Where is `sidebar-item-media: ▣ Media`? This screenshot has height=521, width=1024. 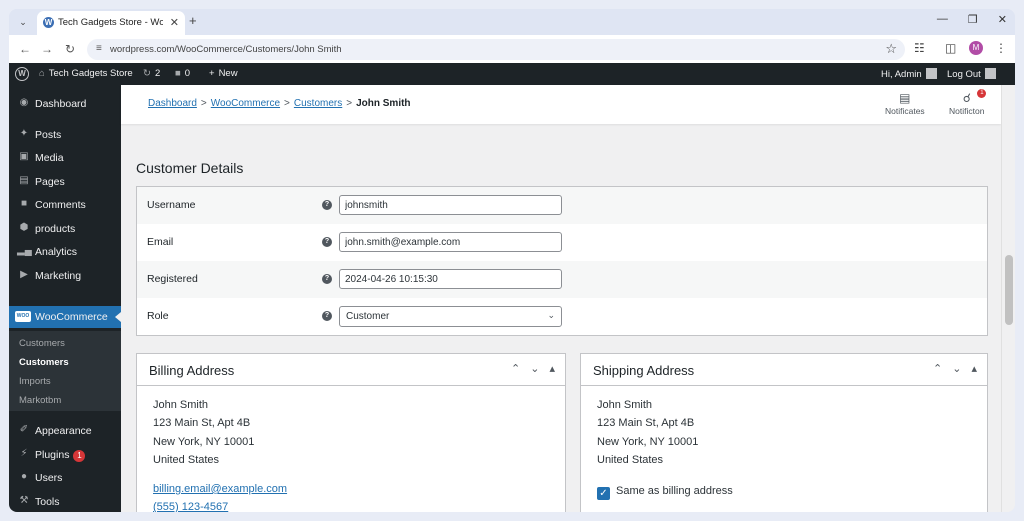 sidebar-item-media: ▣ Media is located at coordinates (65, 158).